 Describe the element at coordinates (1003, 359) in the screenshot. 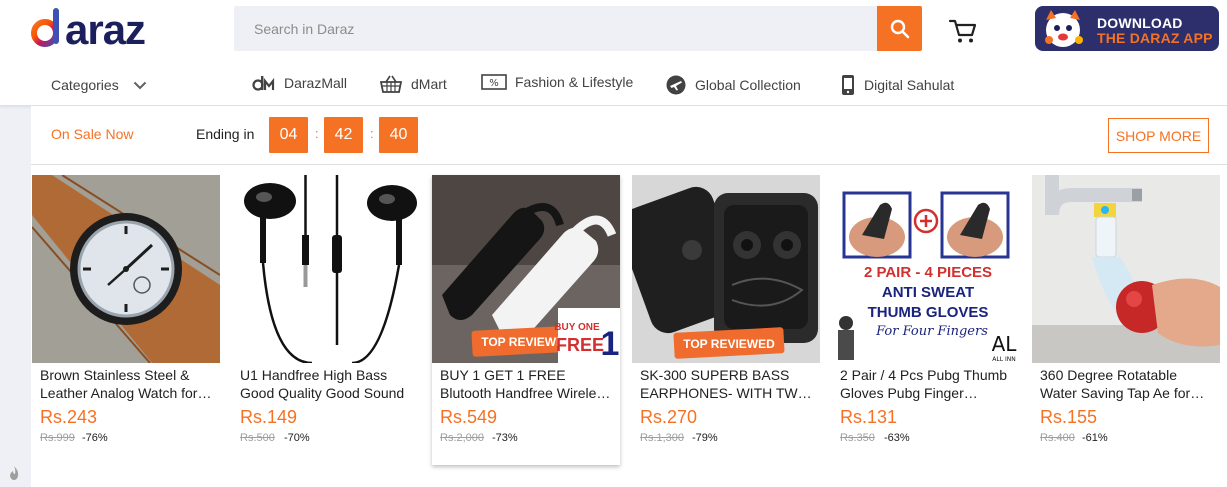

I see `brand-sub: ALL INN` at that location.